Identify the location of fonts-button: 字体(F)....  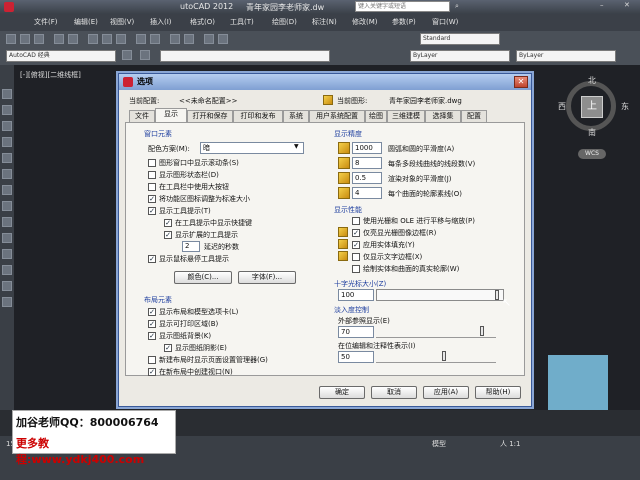
(267, 277).